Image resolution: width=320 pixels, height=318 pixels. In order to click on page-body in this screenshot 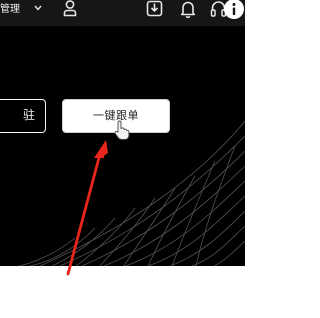, I will do `click(122, 292)`.